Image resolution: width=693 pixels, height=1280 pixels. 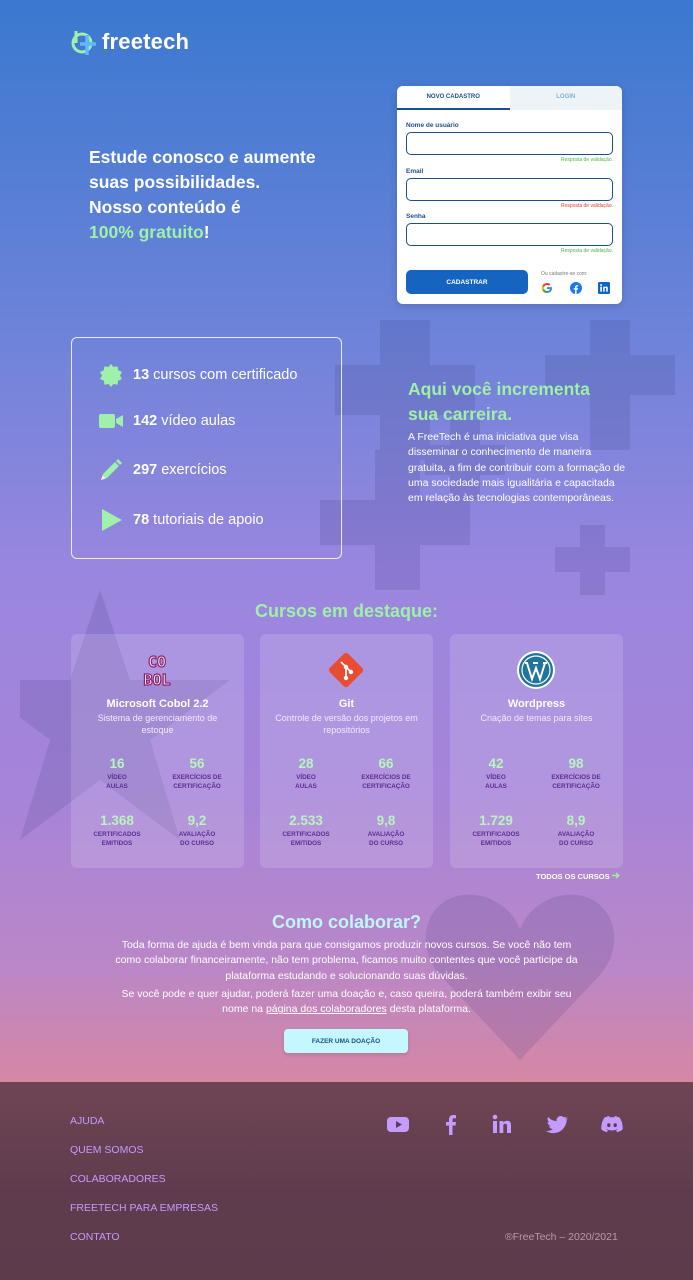 What do you see at coordinates (386, 763) in the screenshot?
I see `course-exercises-value: 66` at bounding box center [386, 763].